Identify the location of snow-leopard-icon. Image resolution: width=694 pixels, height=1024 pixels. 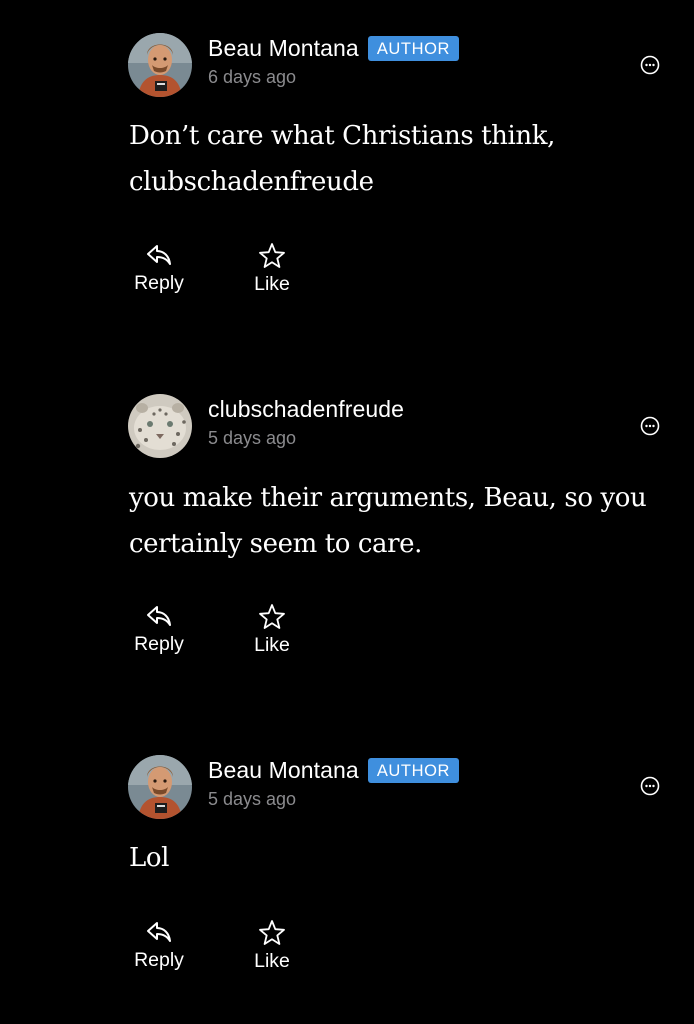
(160, 426).